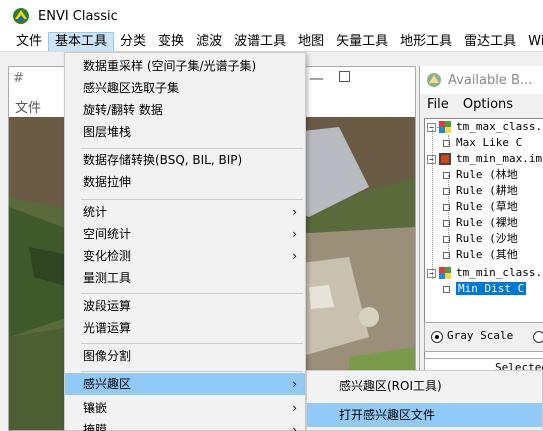  What do you see at coordinates (488, 104) in the screenshot?
I see `menu-options: Options` at bounding box center [488, 104].